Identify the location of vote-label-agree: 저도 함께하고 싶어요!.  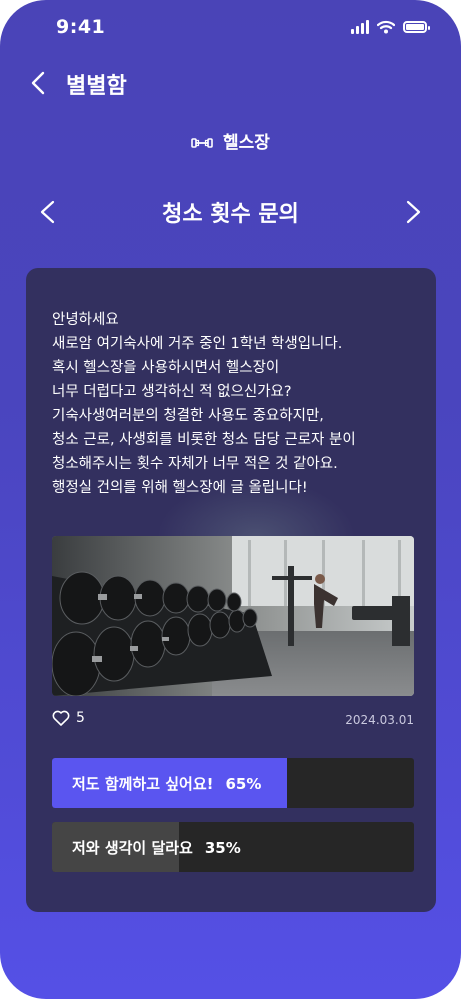
(143, 784).